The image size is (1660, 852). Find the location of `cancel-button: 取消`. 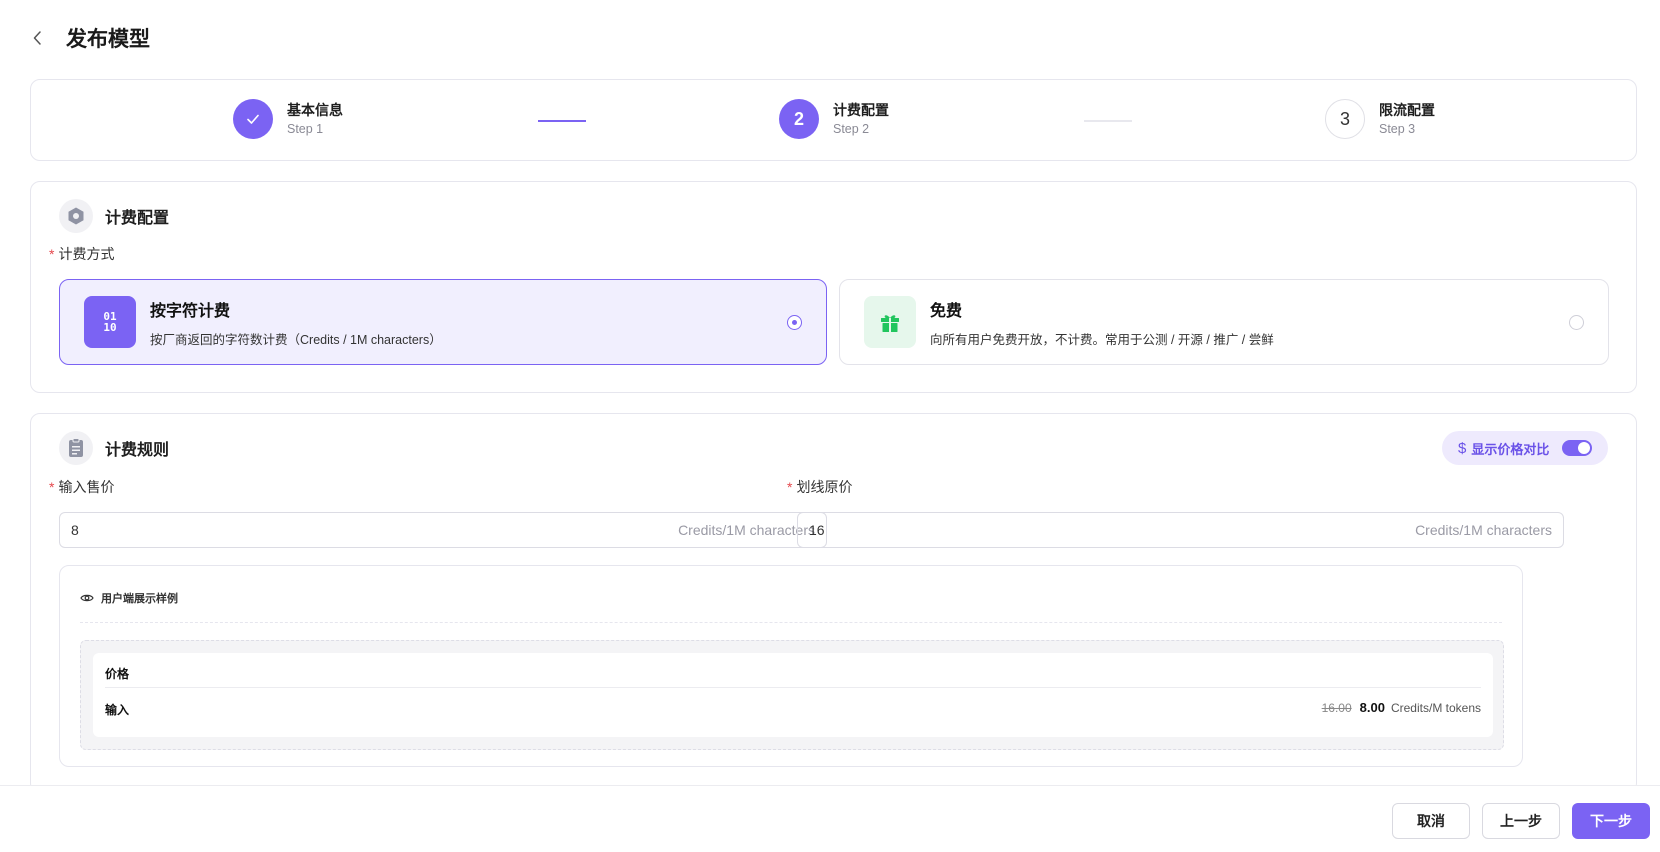

cancel-button: 取消 is located at coordinates (1431, 821).